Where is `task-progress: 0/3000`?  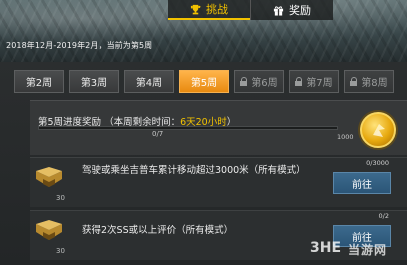 task-progress: 0/3000 is located at coordinates (377, 163).